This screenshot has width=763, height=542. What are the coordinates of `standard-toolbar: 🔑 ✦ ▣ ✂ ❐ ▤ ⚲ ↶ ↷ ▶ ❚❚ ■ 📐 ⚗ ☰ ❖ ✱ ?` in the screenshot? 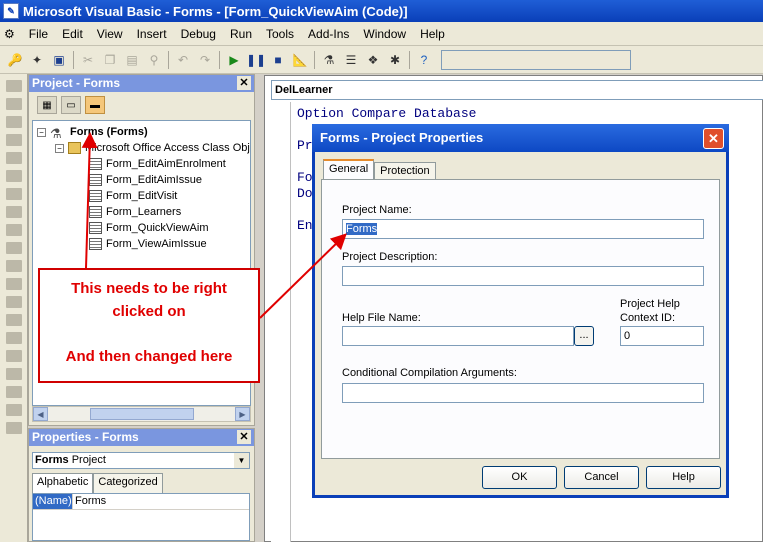 It's located at (381, 60).